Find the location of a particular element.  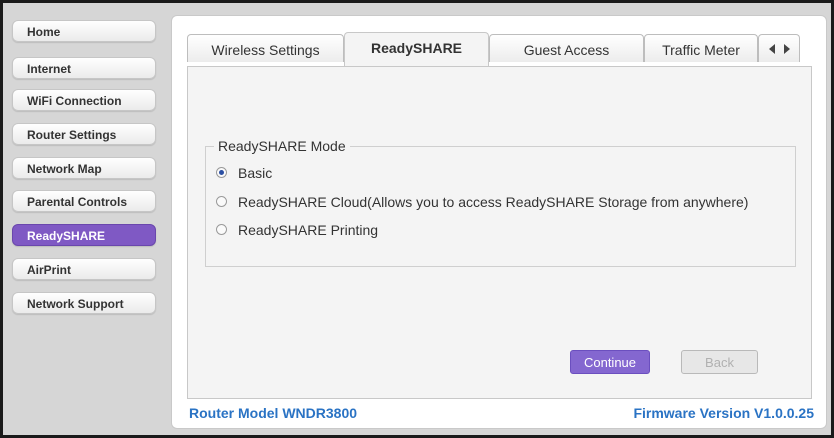

radio-cloud is located at coordinates (221, 201).